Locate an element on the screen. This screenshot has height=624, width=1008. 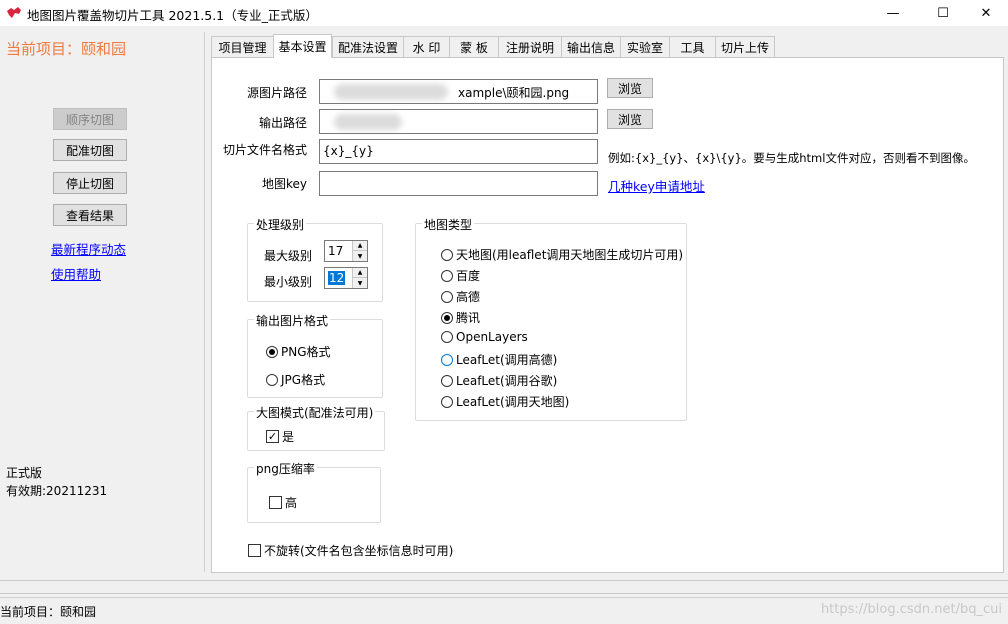
source-path-label: 源图片路径 is located at coordinates (276, 93).